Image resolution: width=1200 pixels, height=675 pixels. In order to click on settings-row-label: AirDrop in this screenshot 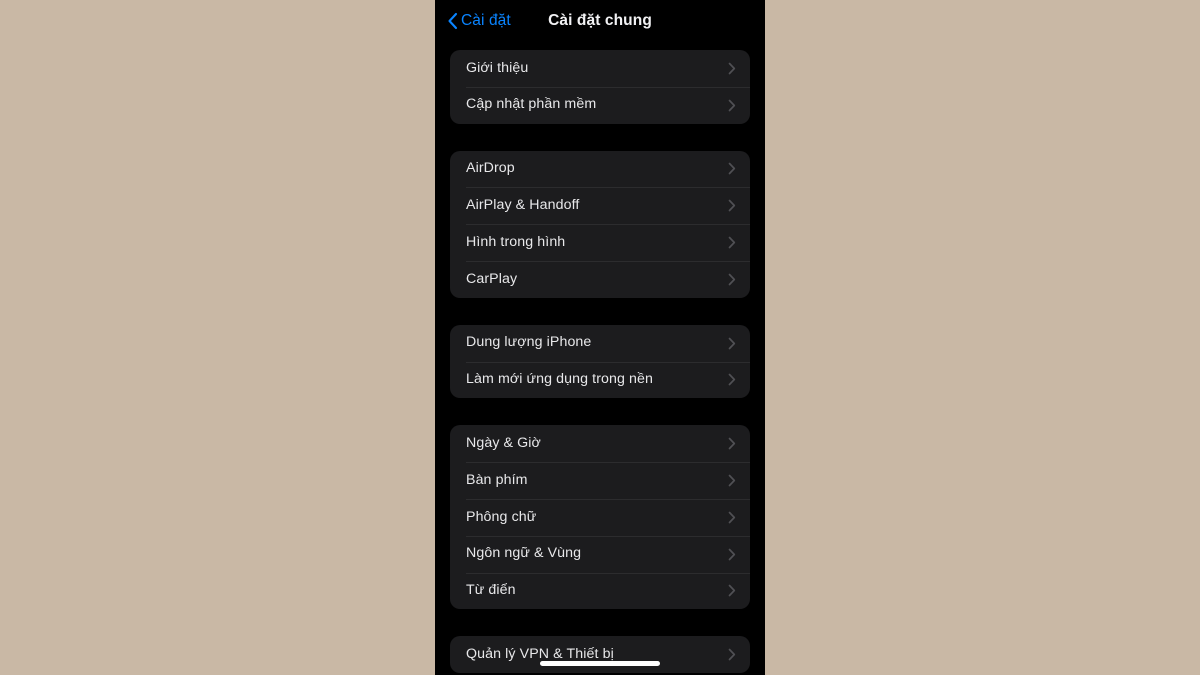, I will do `click(490, 169)`.